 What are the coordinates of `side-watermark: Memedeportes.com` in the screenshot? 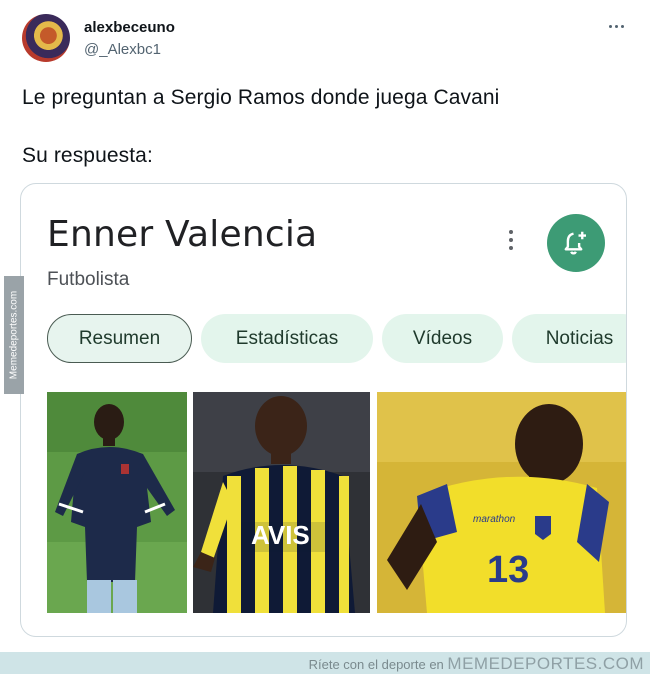 It's located at (14, 335).